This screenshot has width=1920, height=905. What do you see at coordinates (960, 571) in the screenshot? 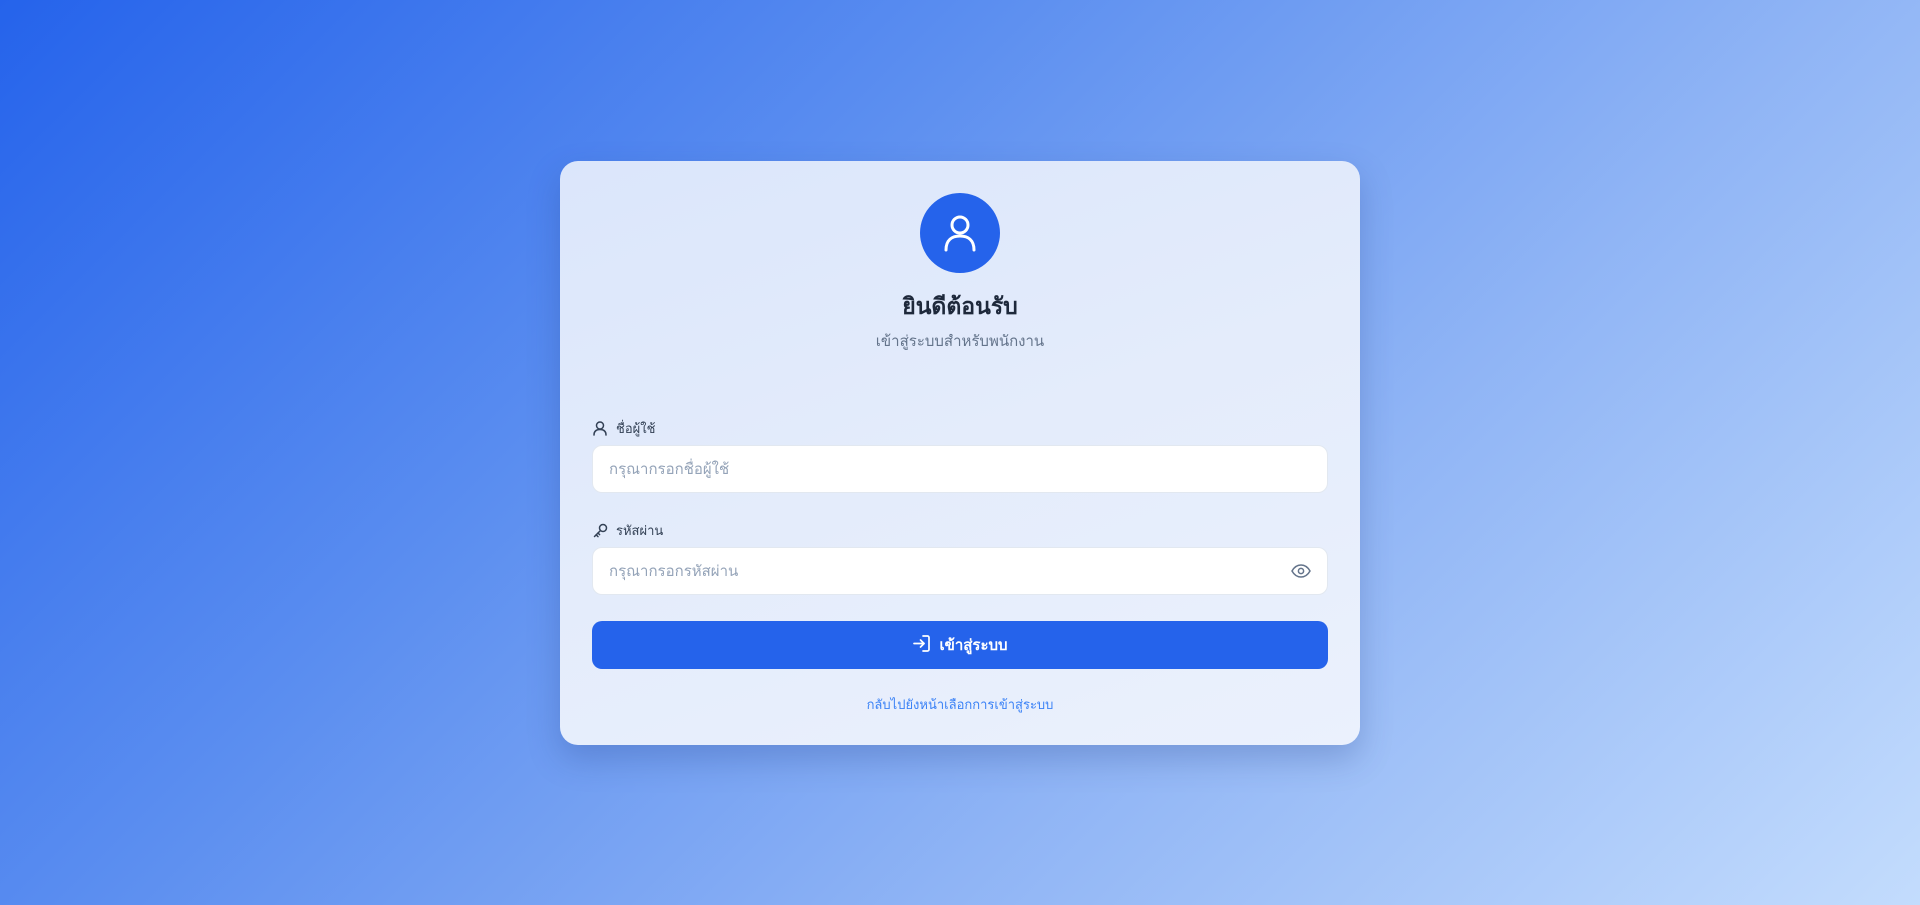
I see `password-input` at bounding box center [960, 571].